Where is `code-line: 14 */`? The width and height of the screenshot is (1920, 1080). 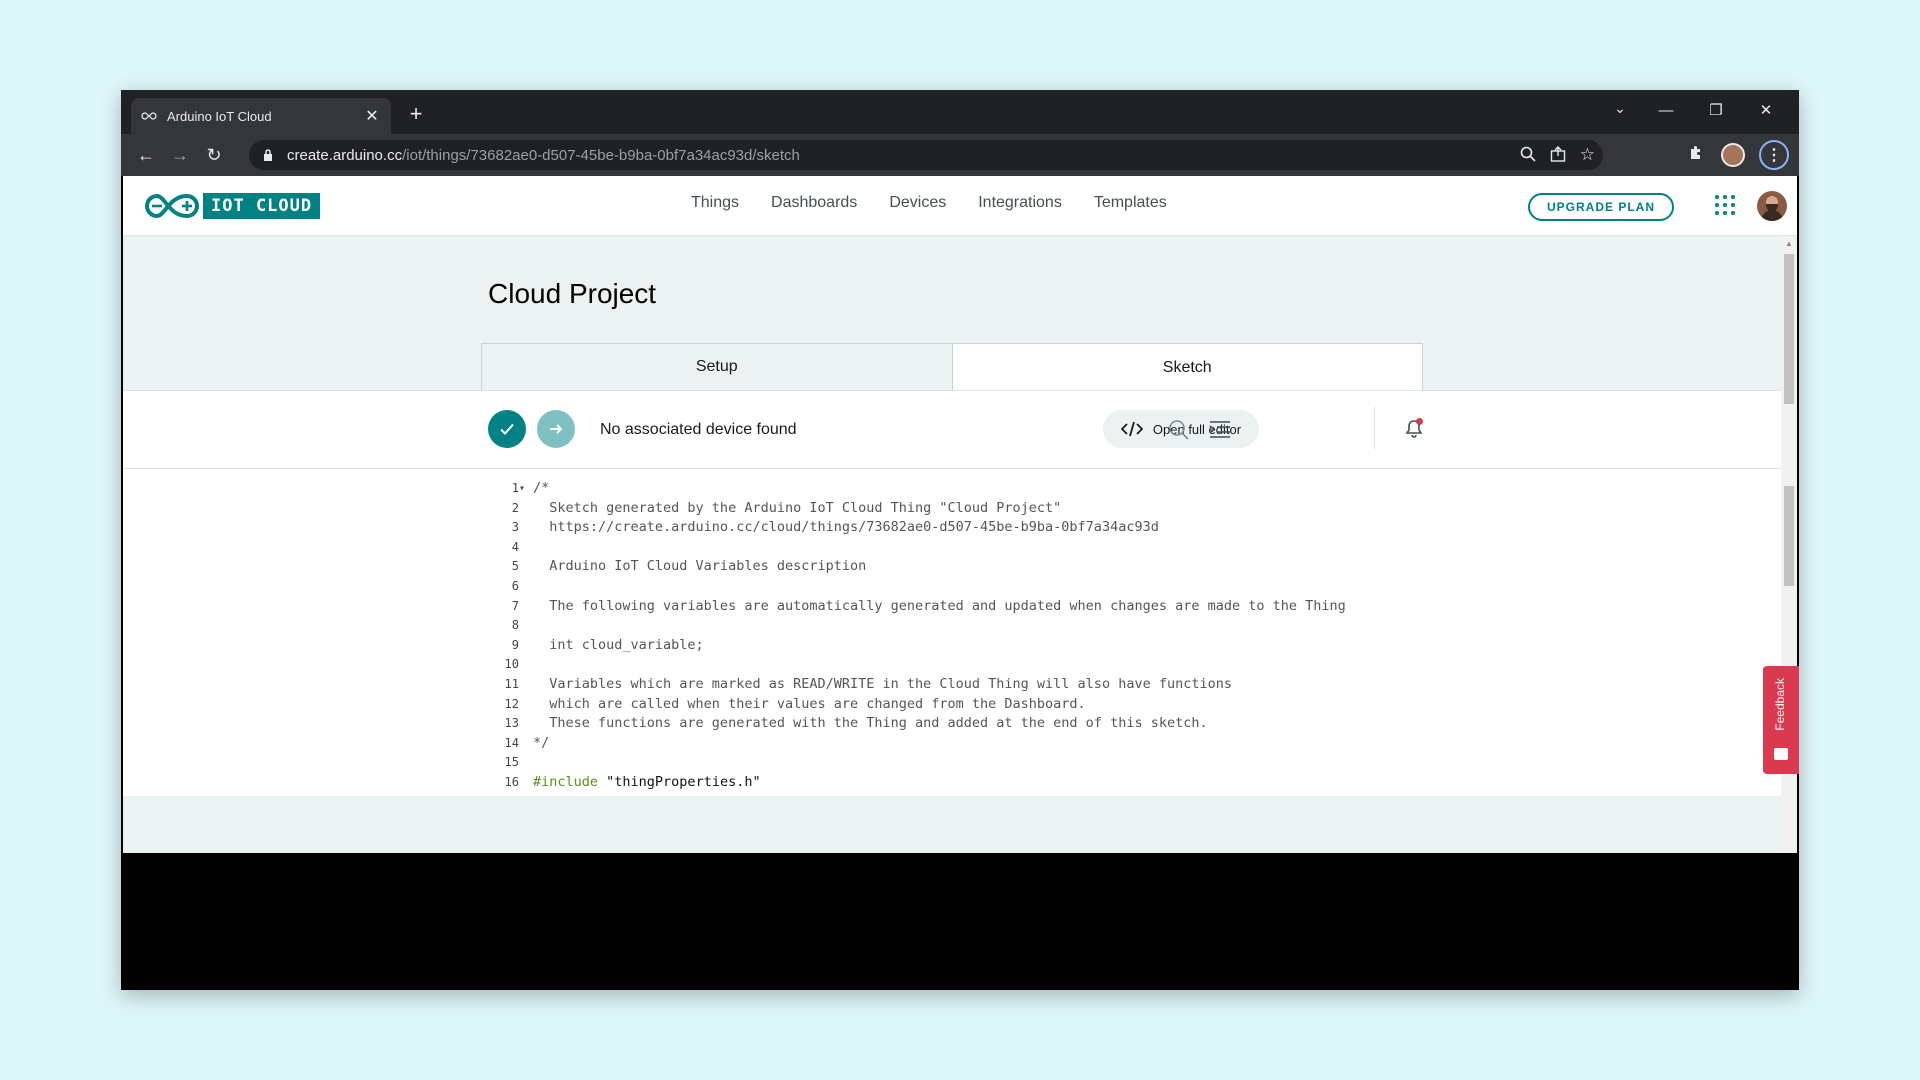 code-line: 14 */ is located at coordinates (914, 744).